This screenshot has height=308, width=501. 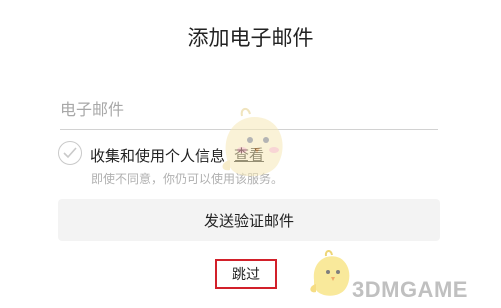 What do you see at coordinates (410, 289) in the screenshot?
I see `watermark-logo: 3DMGAME` at bounding box center [410, 289].